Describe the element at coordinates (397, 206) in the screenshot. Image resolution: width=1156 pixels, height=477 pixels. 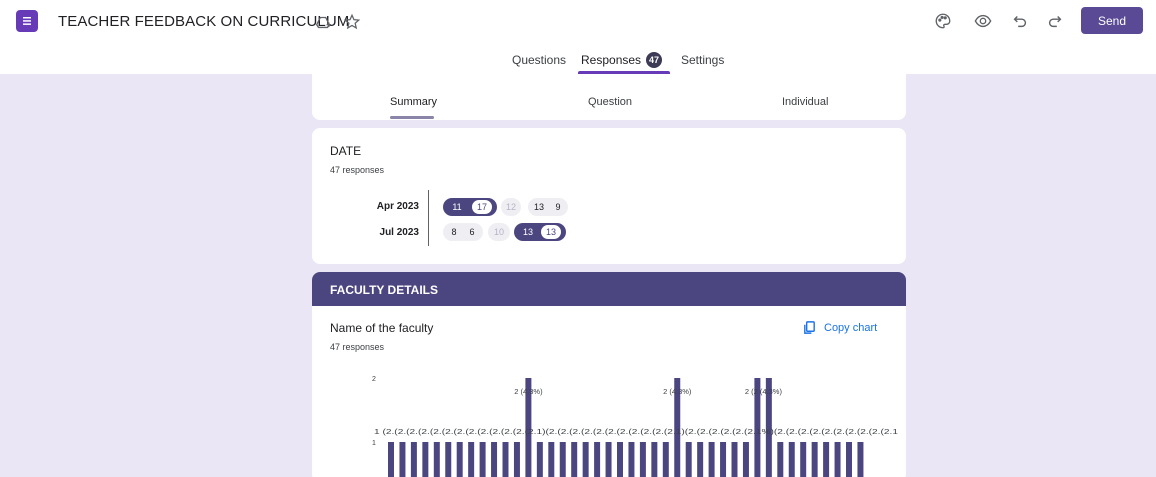
I see `month-label: Apr 2023` at that location.